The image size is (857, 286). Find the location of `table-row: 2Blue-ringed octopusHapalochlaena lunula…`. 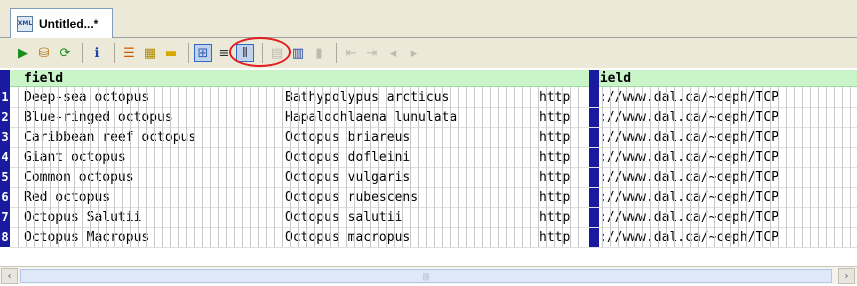

table-row: 2Blue-ringed octopusHapalochlaena lunula… is located at coordinates (428, 118).